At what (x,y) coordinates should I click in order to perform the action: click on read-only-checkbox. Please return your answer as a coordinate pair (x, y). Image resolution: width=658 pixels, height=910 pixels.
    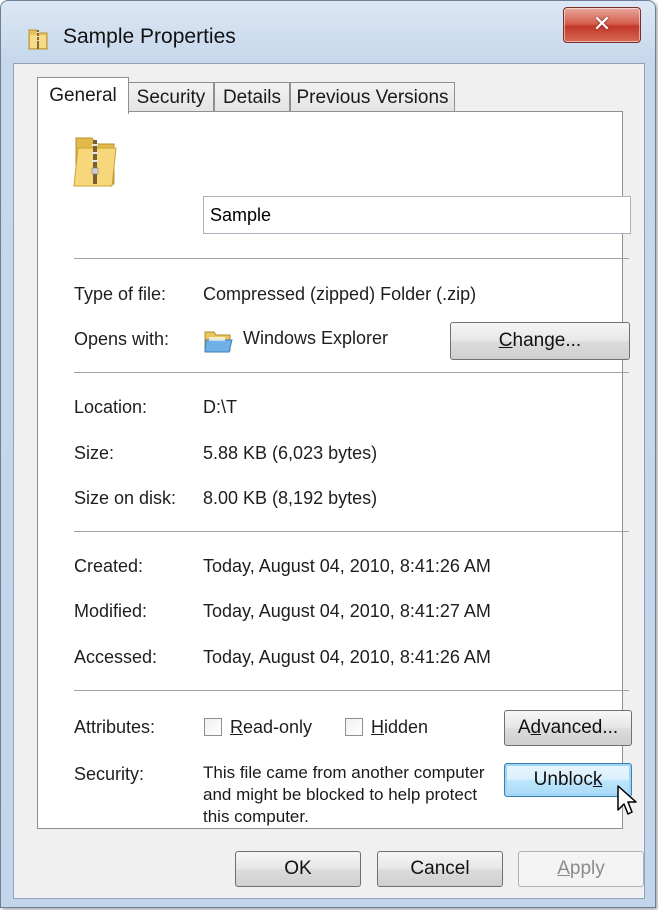
    Looking at the image, I should click on (213, 727).